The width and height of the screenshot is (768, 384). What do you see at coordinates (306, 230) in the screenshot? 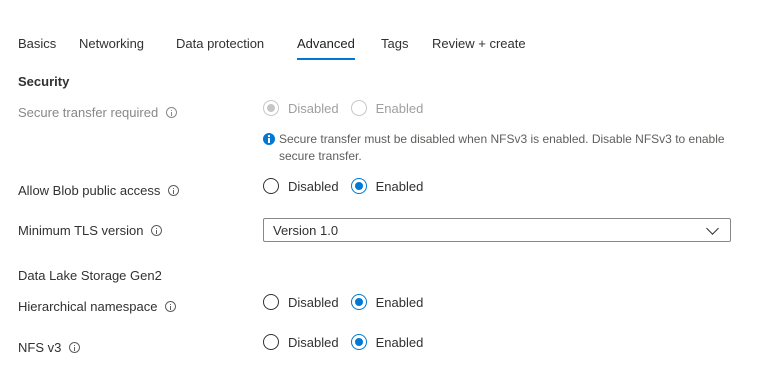
I see `tls-version-value: Version 1.0` at bounding box center [306, 230].